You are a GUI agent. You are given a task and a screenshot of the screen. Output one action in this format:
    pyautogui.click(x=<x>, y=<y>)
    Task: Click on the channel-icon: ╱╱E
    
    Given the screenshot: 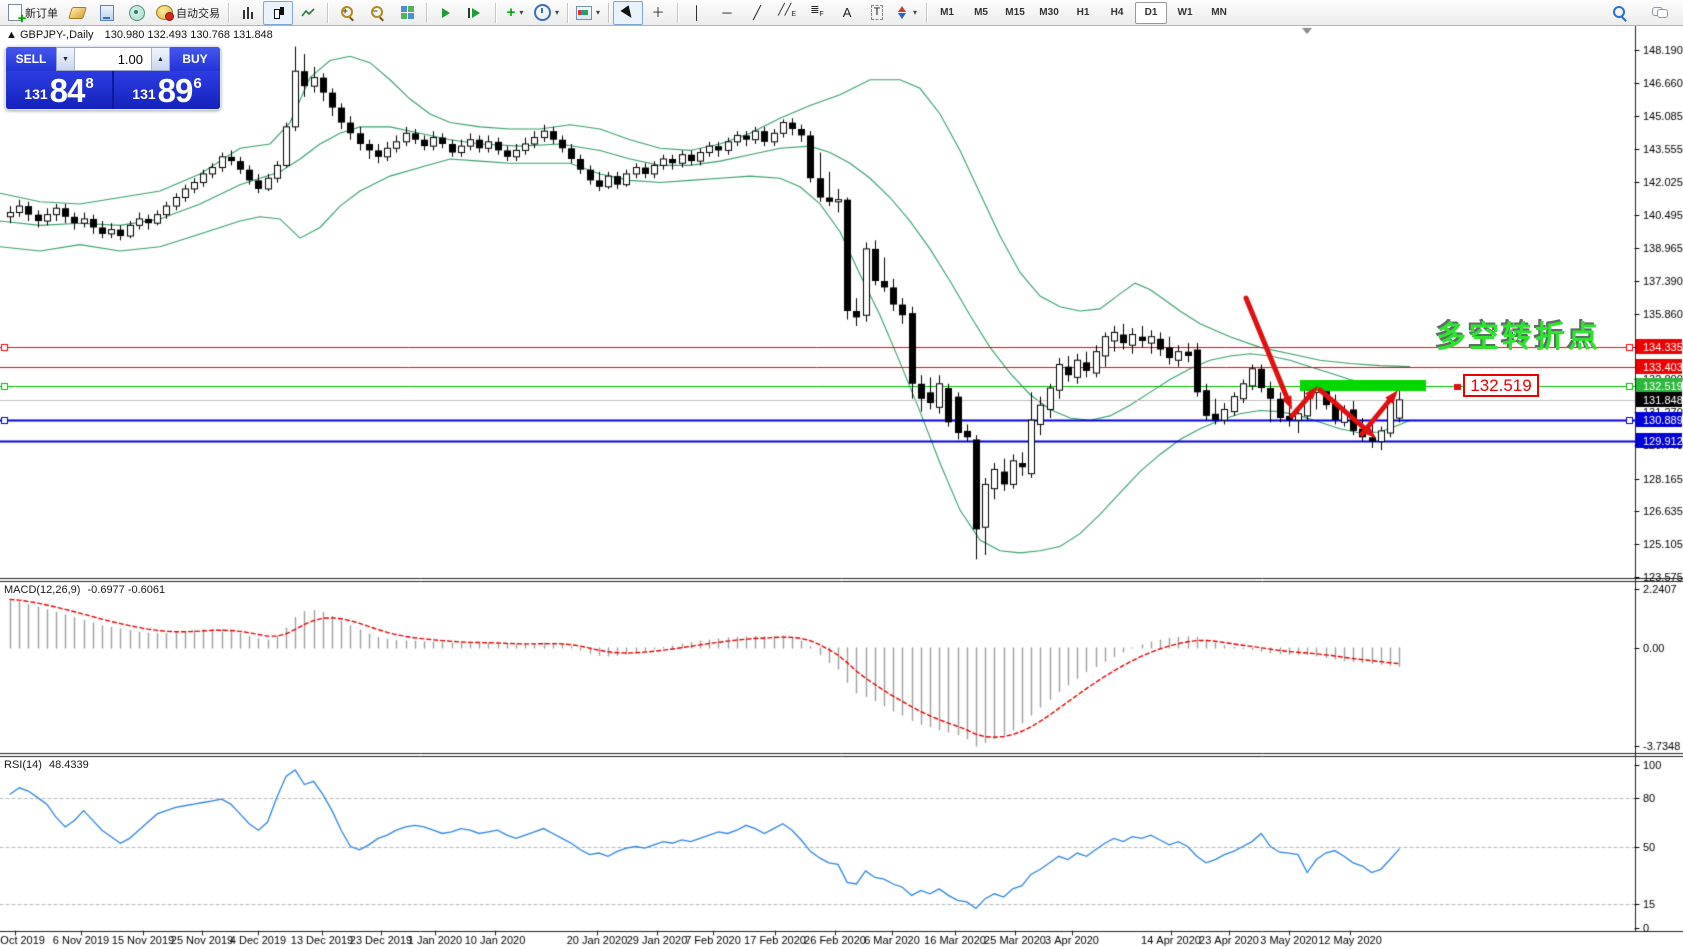 What is the action you would take?
    pyautogui.click(x=787, y=11)
    